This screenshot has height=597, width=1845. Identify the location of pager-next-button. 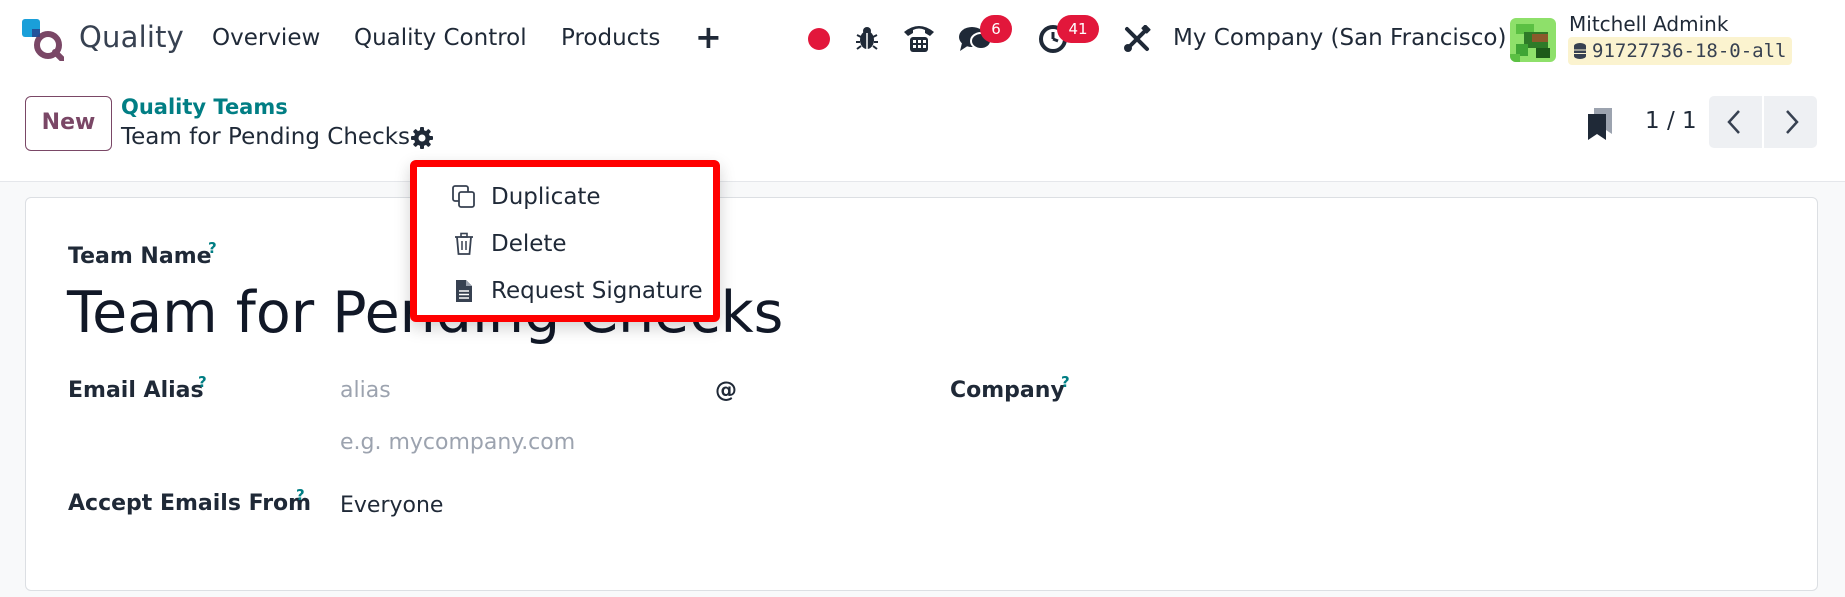
(1790, 122).